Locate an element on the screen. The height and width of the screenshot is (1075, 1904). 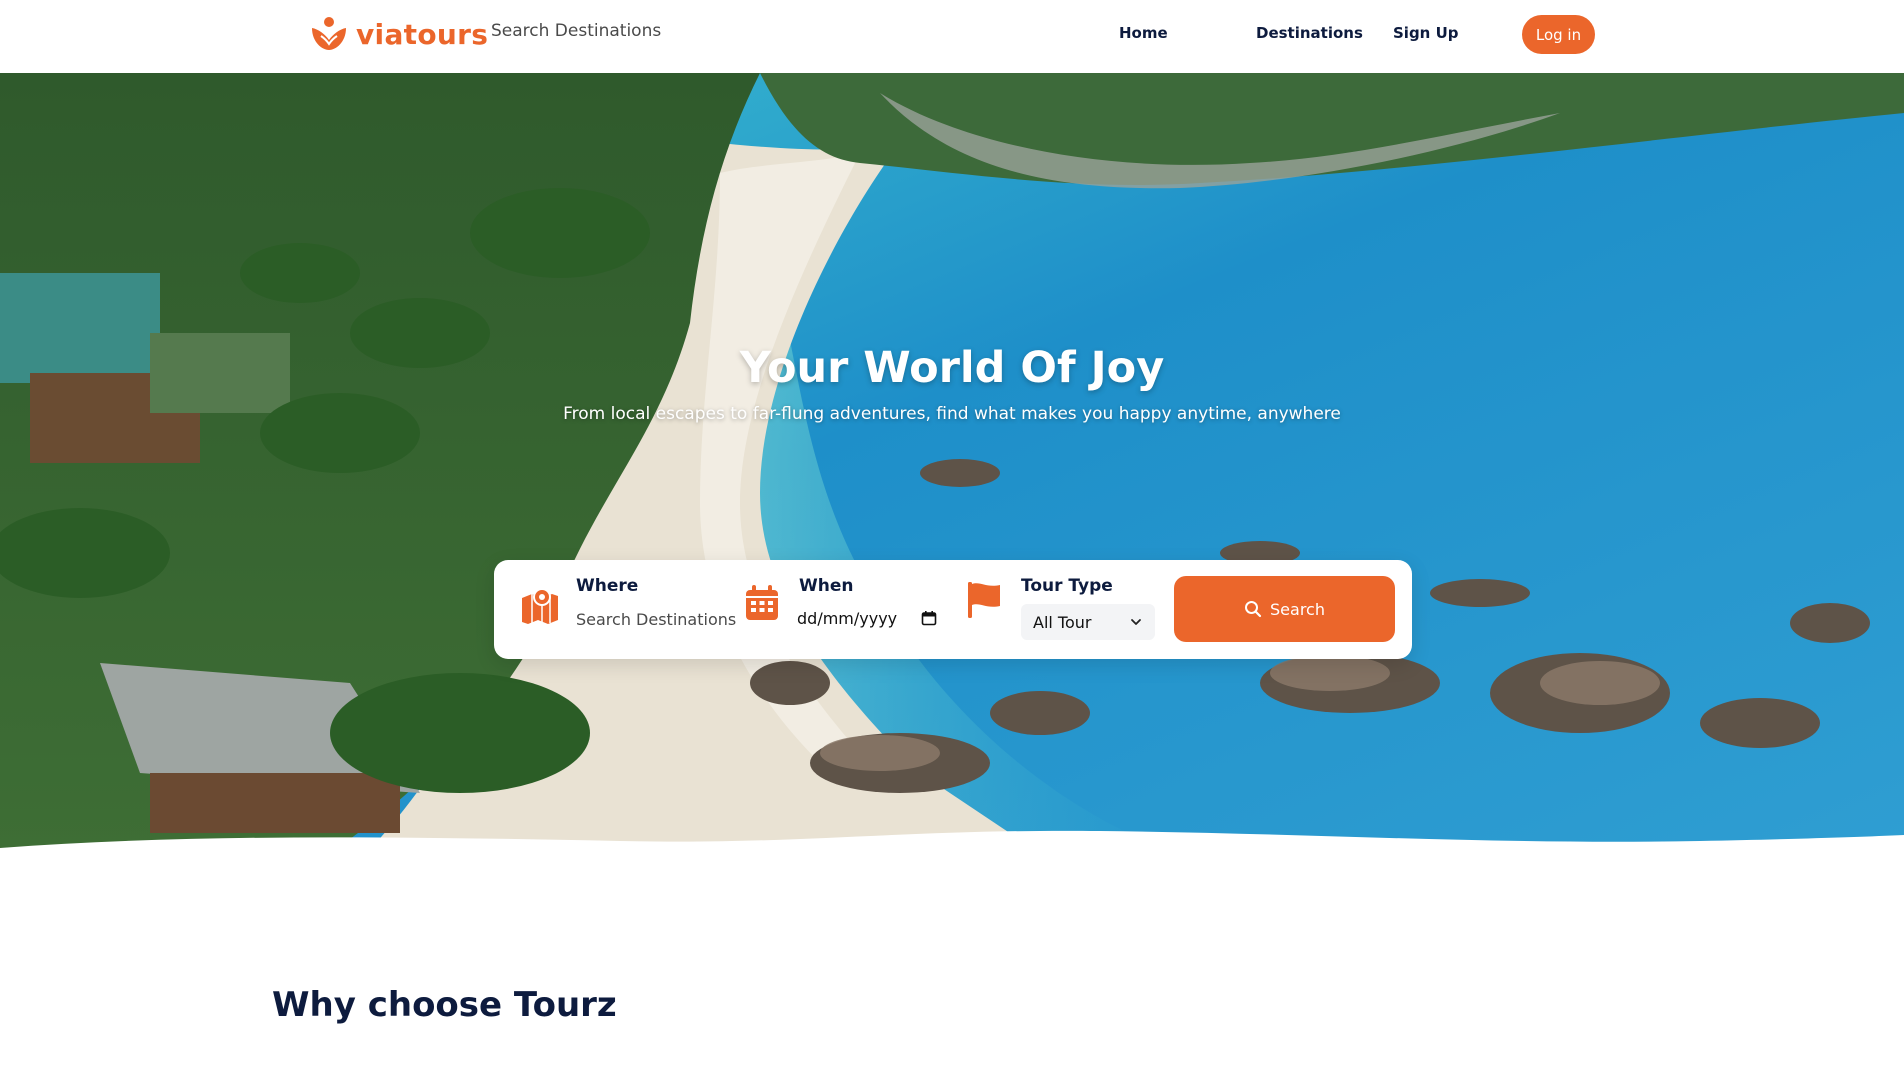
date-picker-icon is located at coordinates (929, 618).